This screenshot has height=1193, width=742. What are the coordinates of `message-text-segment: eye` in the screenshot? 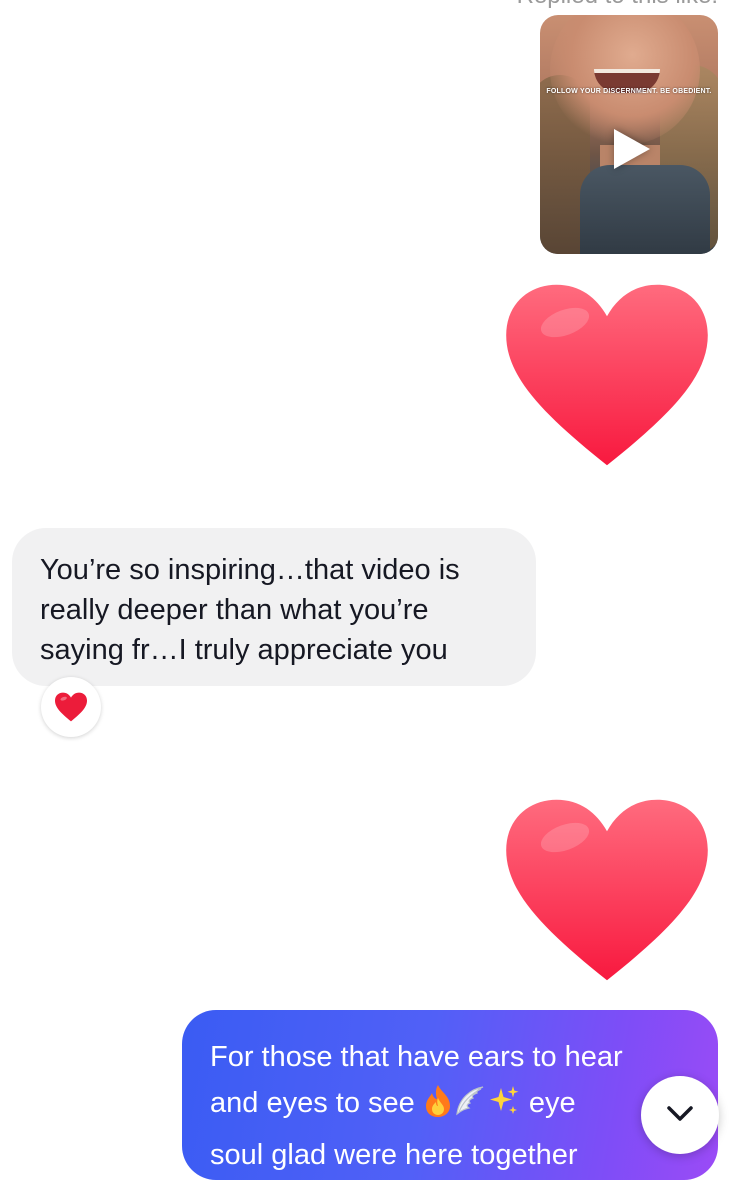 It's located at (548, 1103).